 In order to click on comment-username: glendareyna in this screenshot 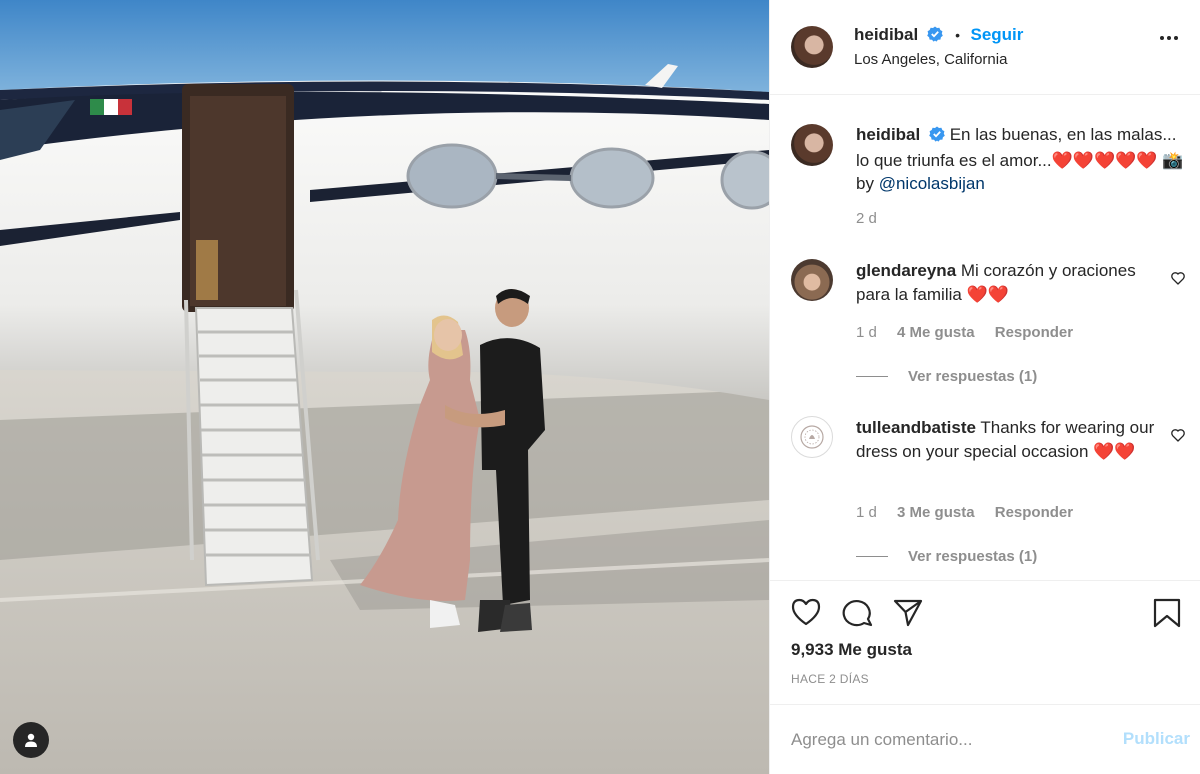, I will do `click(906, 270)`.